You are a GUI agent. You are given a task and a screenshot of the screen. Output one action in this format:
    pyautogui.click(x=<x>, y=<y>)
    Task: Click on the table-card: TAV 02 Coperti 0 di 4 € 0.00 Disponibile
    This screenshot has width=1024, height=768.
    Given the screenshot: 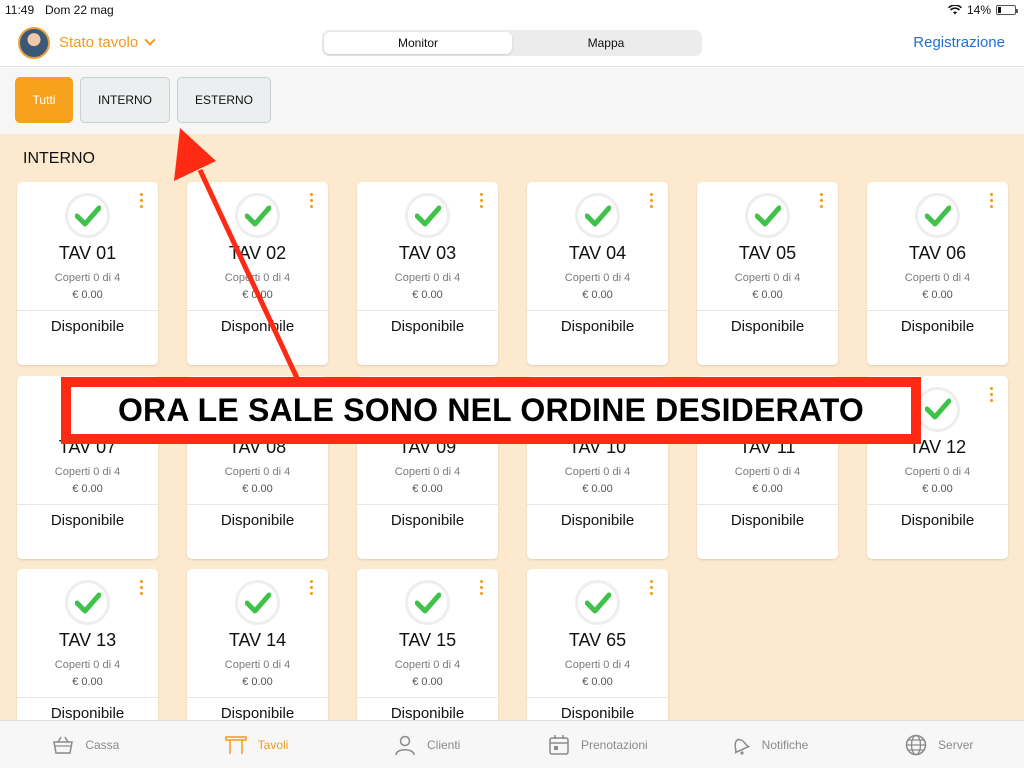 What is the action you would take?
    pyautogui.click(x=257, y=273)
    